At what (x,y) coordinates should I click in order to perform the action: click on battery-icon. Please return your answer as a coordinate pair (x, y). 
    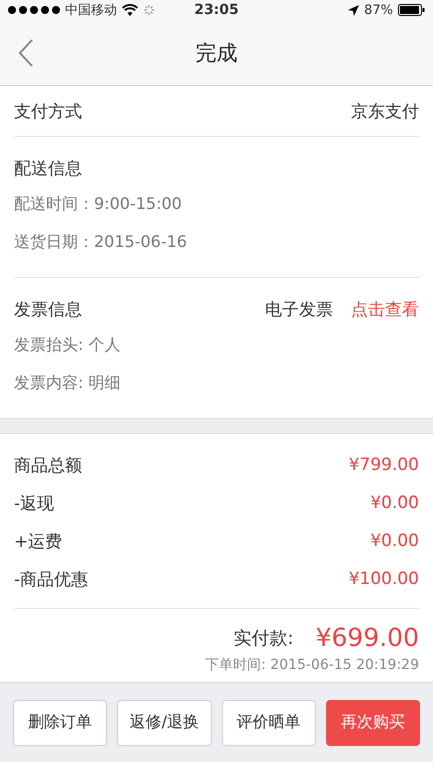
    Looking at the image, I should click on (411, 10).